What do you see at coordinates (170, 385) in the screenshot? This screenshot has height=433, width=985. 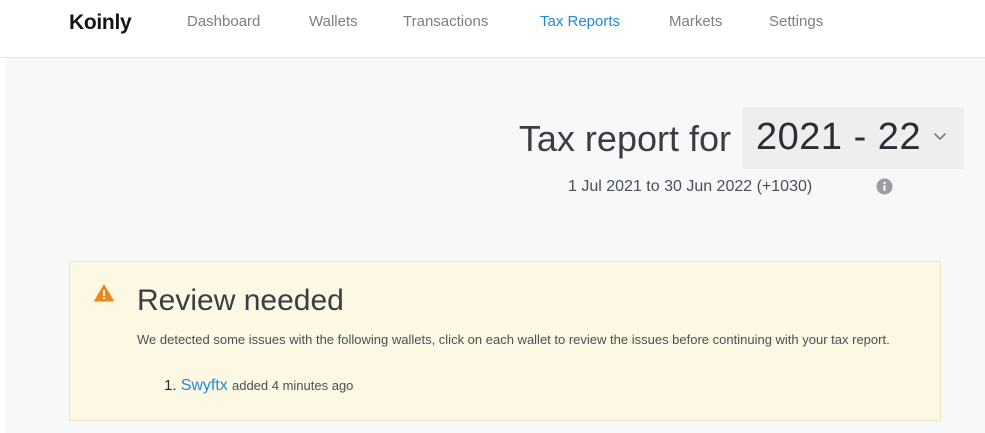 I see `list-item-index: 1.` at bounding box center [170, 385].